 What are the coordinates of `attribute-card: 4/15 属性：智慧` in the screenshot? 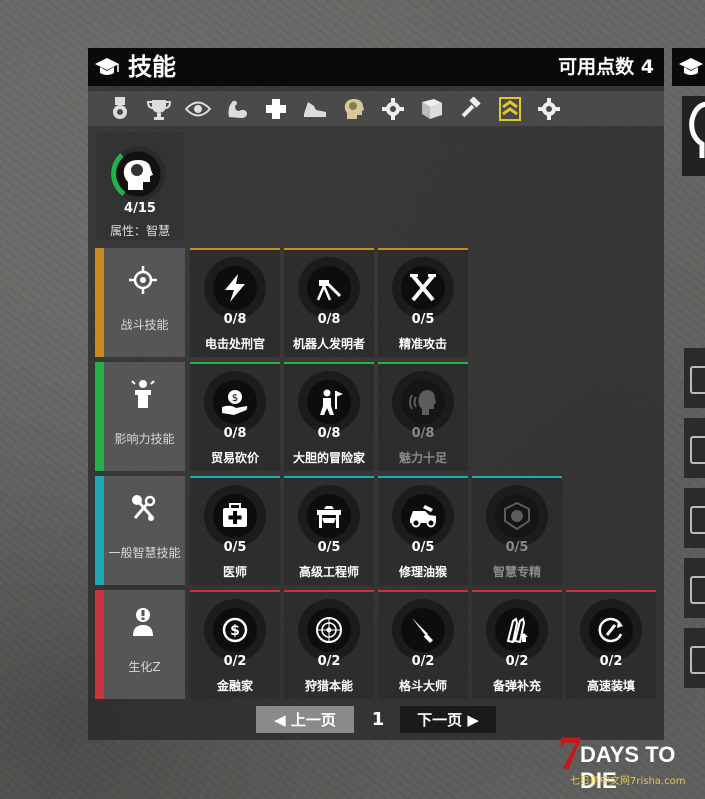 It's located at (140, 186).